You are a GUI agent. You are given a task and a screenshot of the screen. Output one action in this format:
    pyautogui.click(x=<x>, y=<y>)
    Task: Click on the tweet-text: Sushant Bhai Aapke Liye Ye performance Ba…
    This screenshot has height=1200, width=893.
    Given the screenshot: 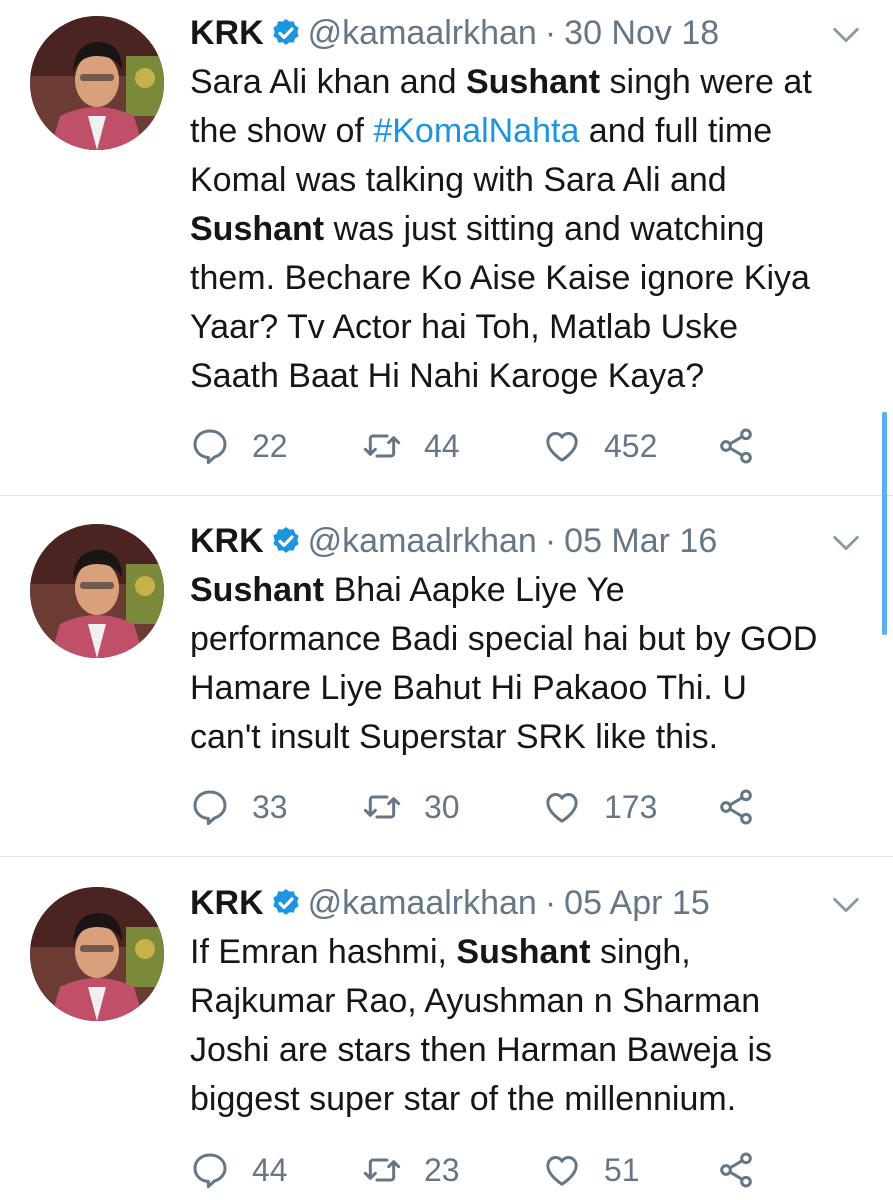 What is the action you would take?
    pyautogui.click(x=535, y=664)
    